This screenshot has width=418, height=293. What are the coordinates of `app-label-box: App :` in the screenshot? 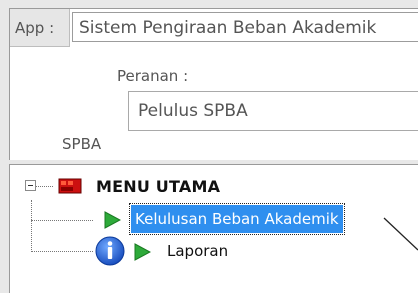 It's located at (40, 28).